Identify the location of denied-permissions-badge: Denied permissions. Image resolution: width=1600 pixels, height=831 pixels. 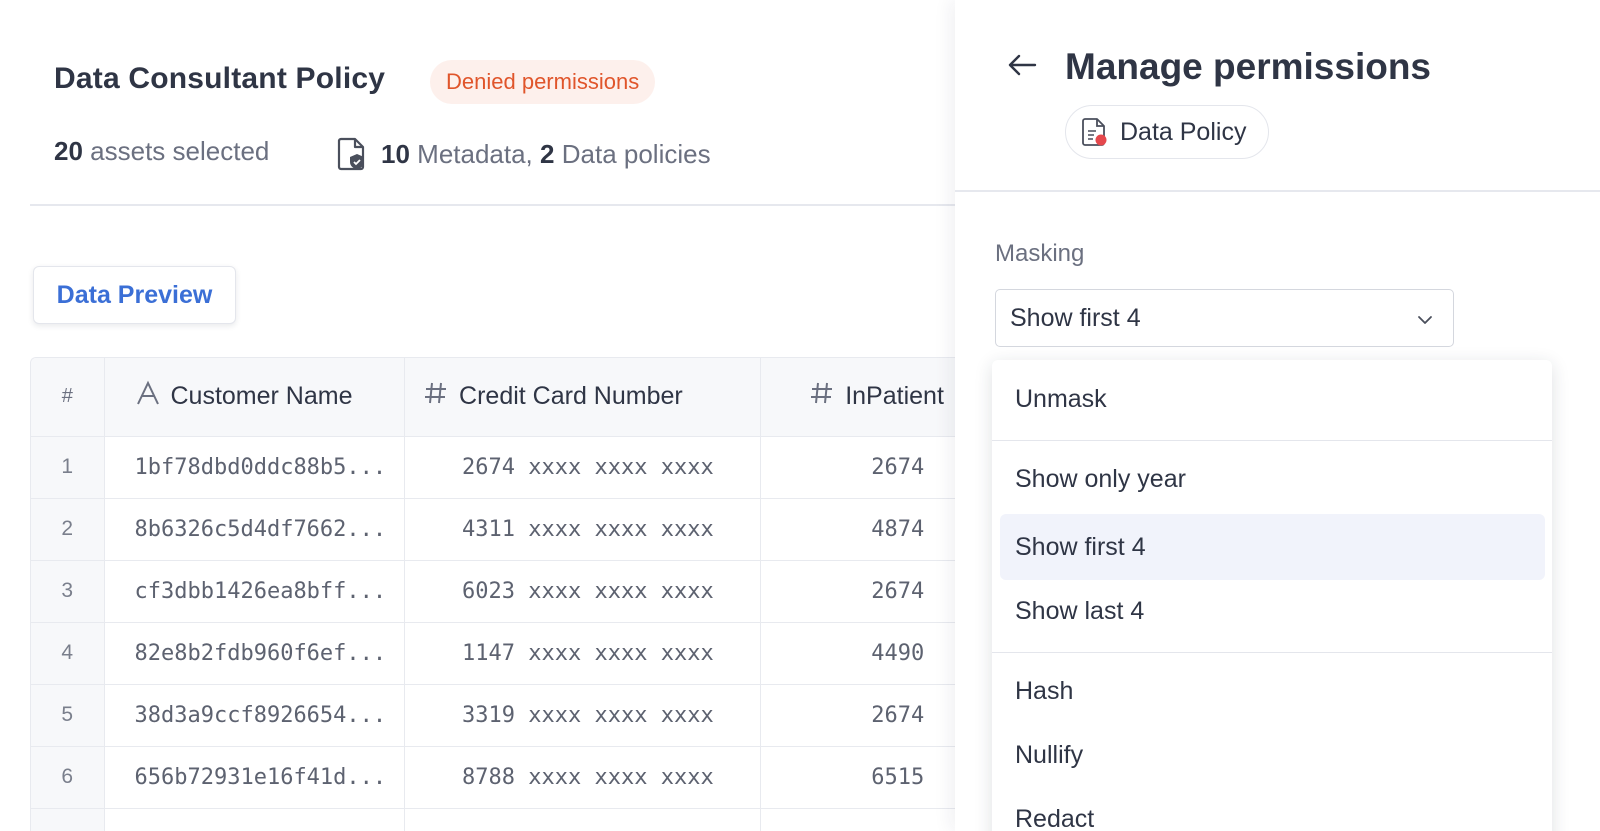
(543, 82).